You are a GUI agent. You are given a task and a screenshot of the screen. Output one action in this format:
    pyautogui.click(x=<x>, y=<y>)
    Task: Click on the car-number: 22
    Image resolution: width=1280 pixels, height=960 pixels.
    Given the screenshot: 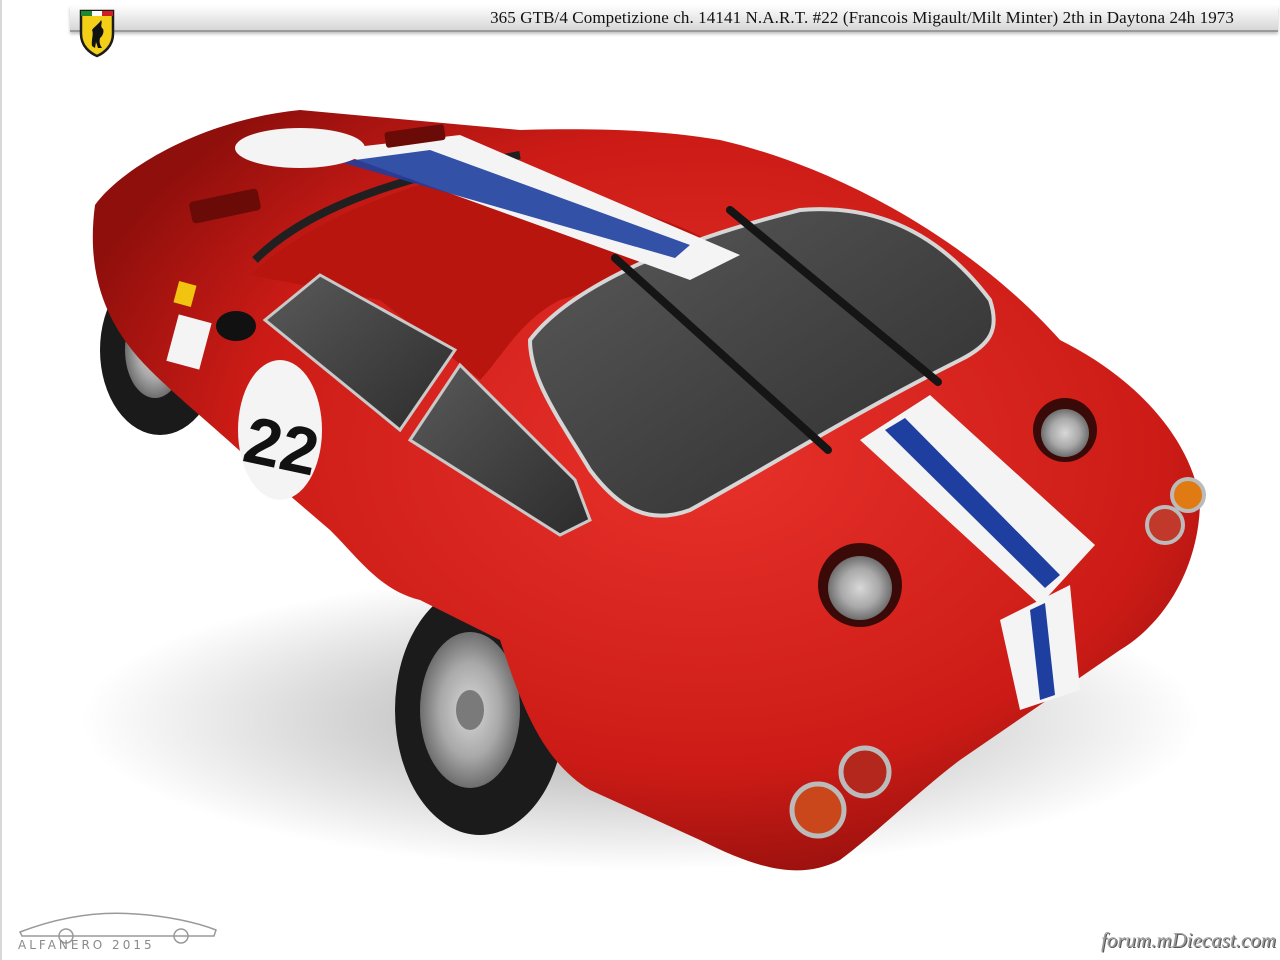 What is the action you would take?
    pyautogui.click(x=281, y=446)
    